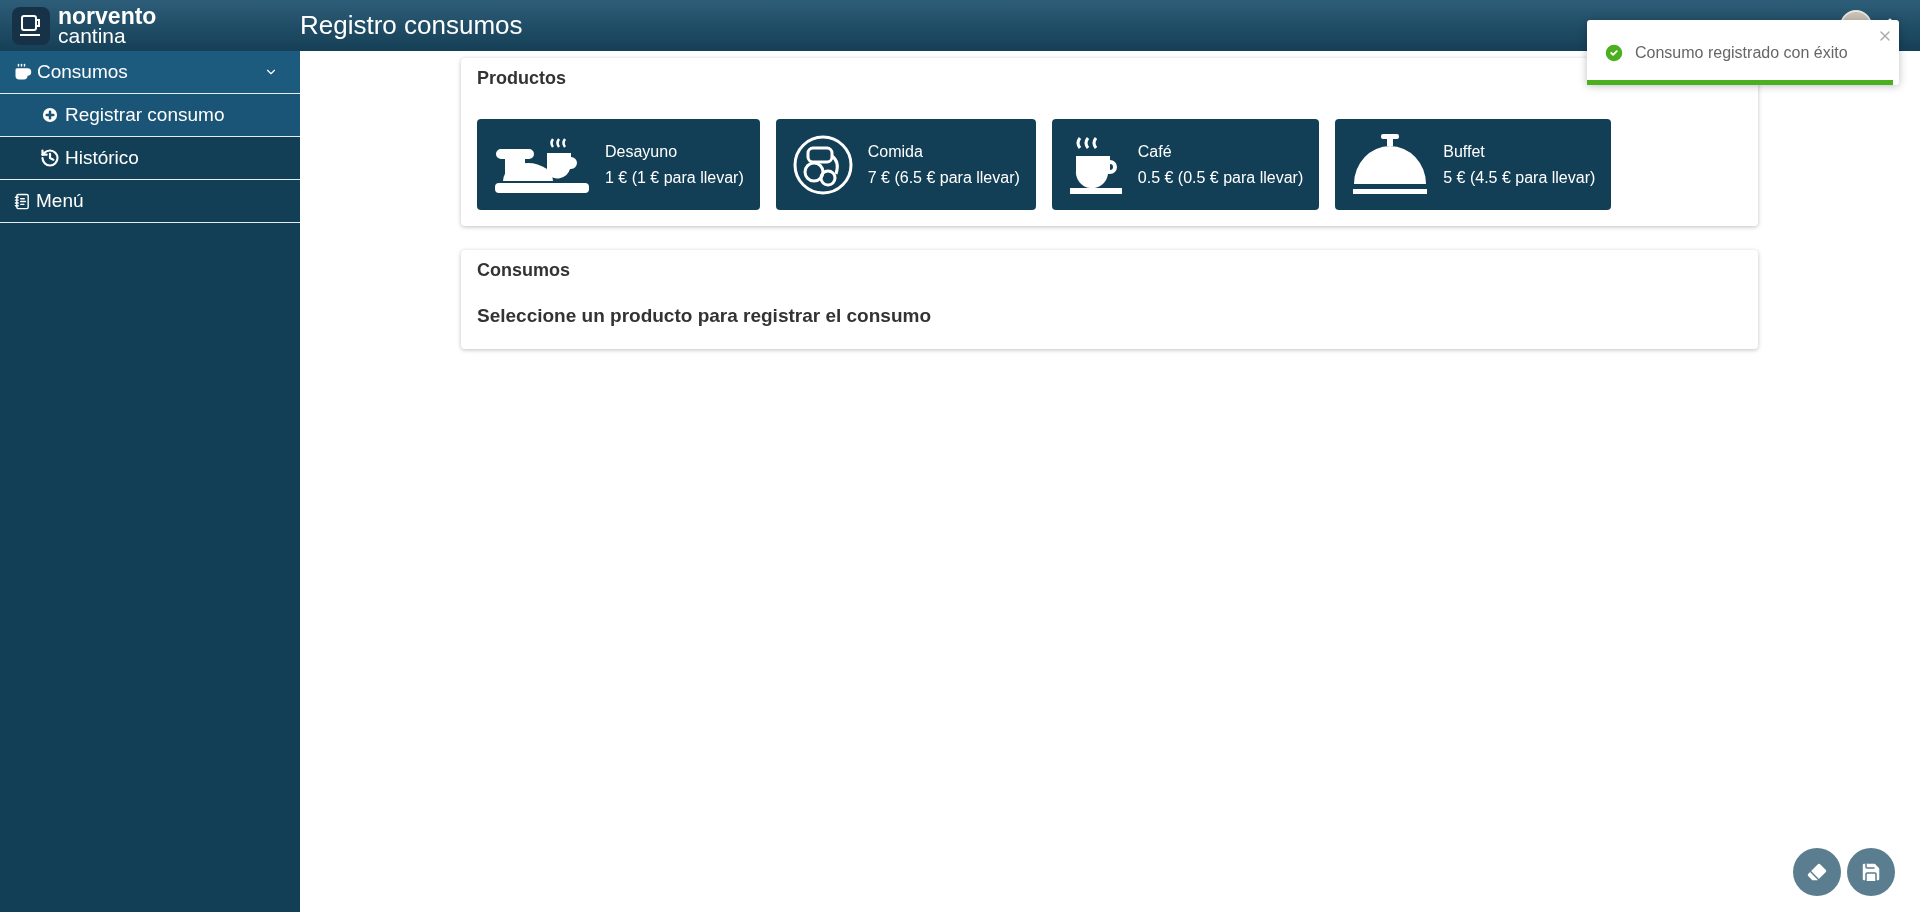 The image size is (1920, 912). I want to click on product-price: 0.5 € (0.5 € para llevar), so click(1220, 177).